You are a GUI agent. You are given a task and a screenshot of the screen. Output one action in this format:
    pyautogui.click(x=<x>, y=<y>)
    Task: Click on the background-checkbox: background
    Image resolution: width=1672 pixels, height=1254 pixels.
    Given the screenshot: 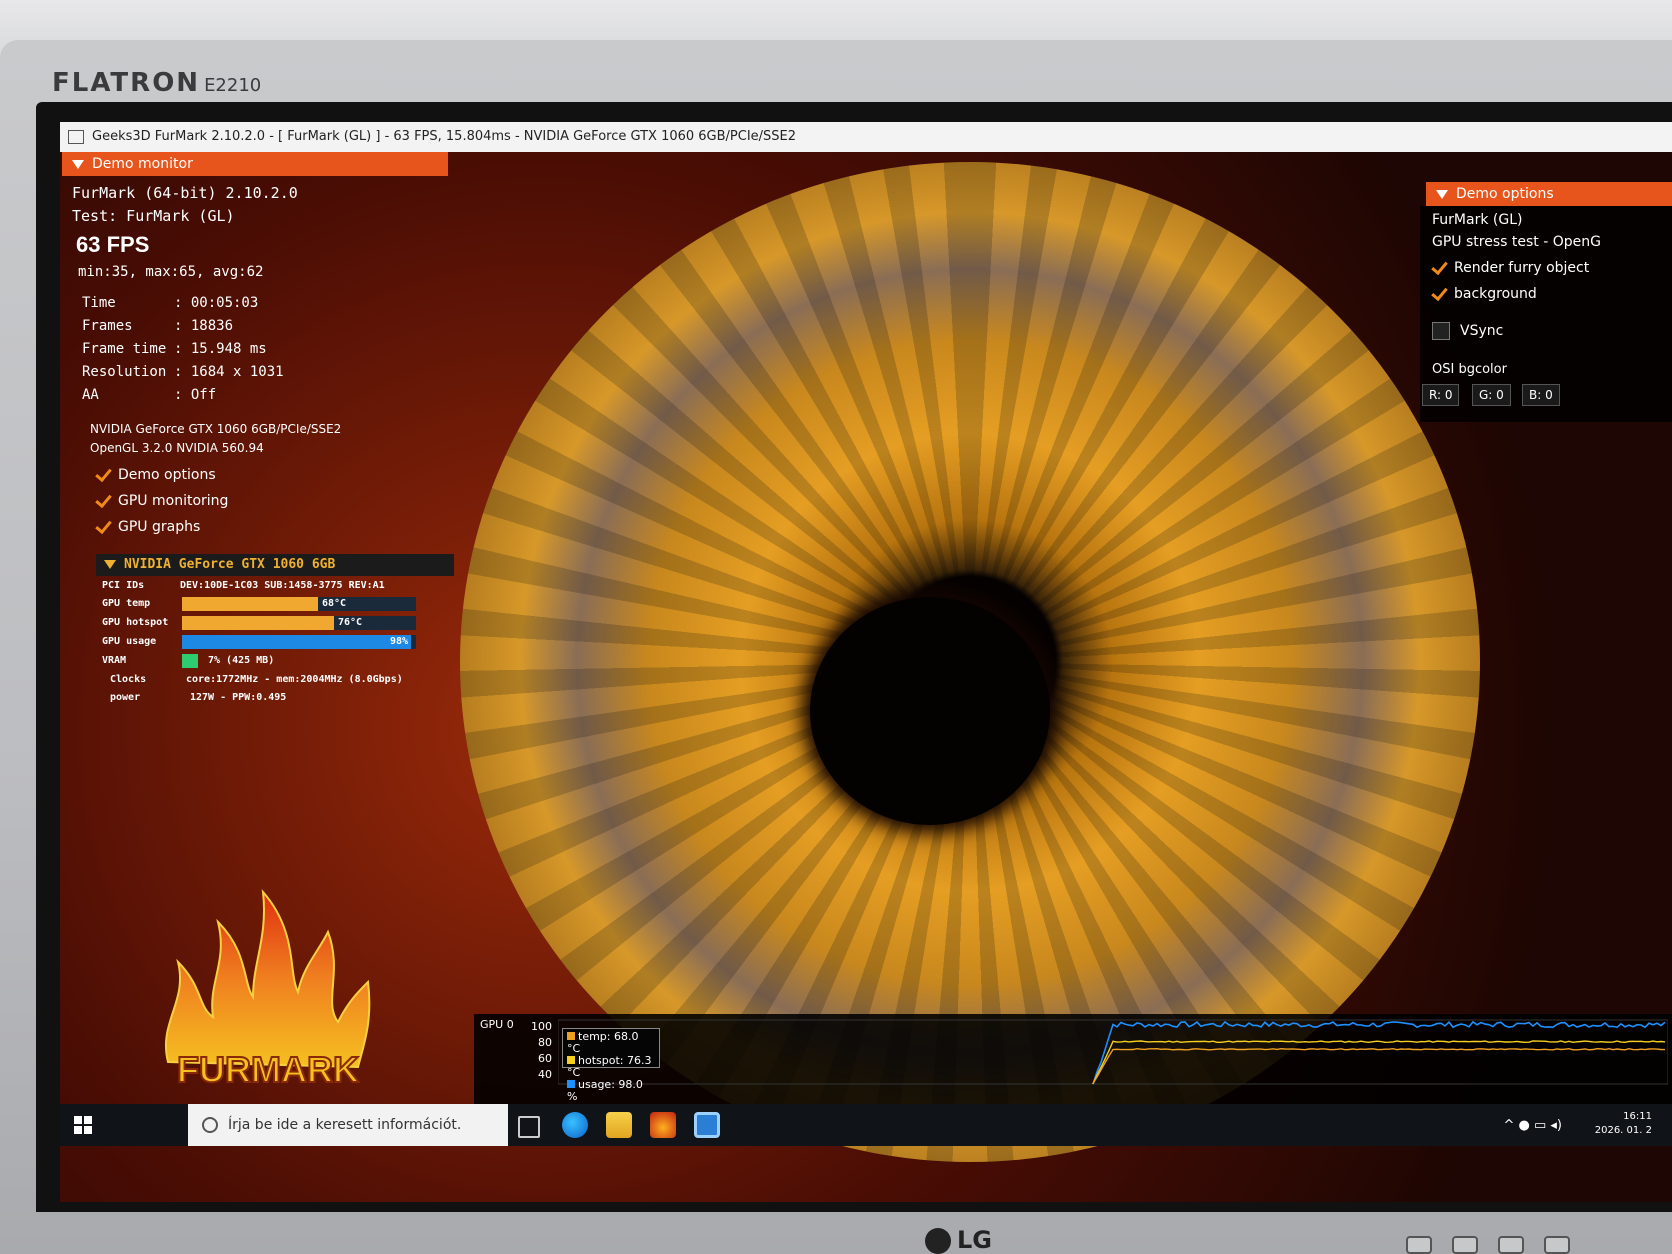 What is the action you would take?
    pyautogui.click(x=1484, y=294)
    